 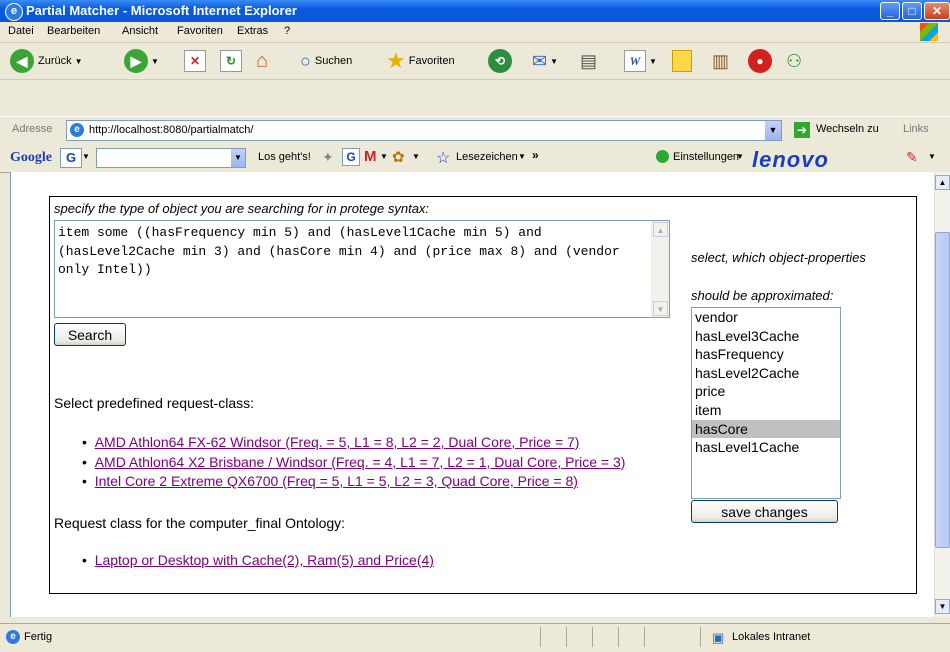 I want to click on save-changes-button: save changes, so click(x=764, y=511).